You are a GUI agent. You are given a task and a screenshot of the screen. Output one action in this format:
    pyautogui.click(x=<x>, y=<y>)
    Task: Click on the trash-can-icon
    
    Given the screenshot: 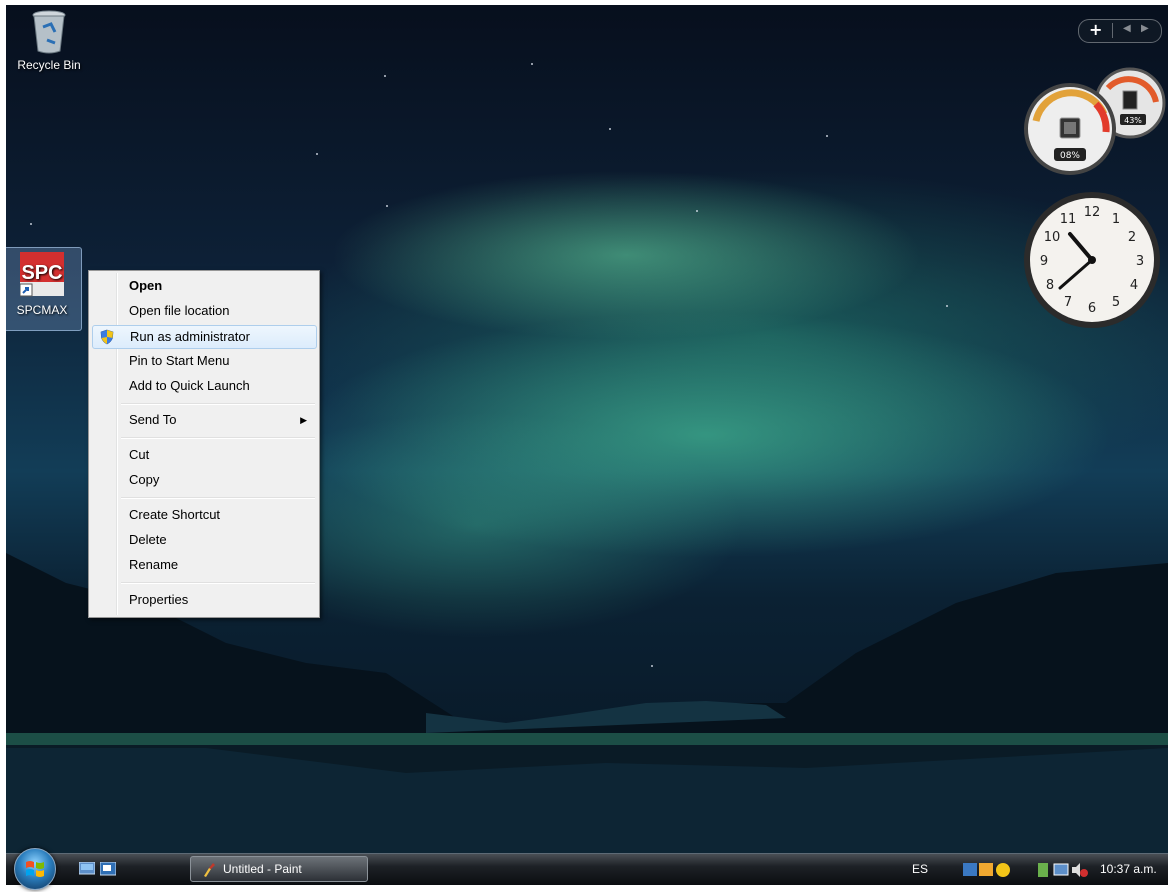 What is the action you would take?
    pyautogui.click(x=49, y=32)
    